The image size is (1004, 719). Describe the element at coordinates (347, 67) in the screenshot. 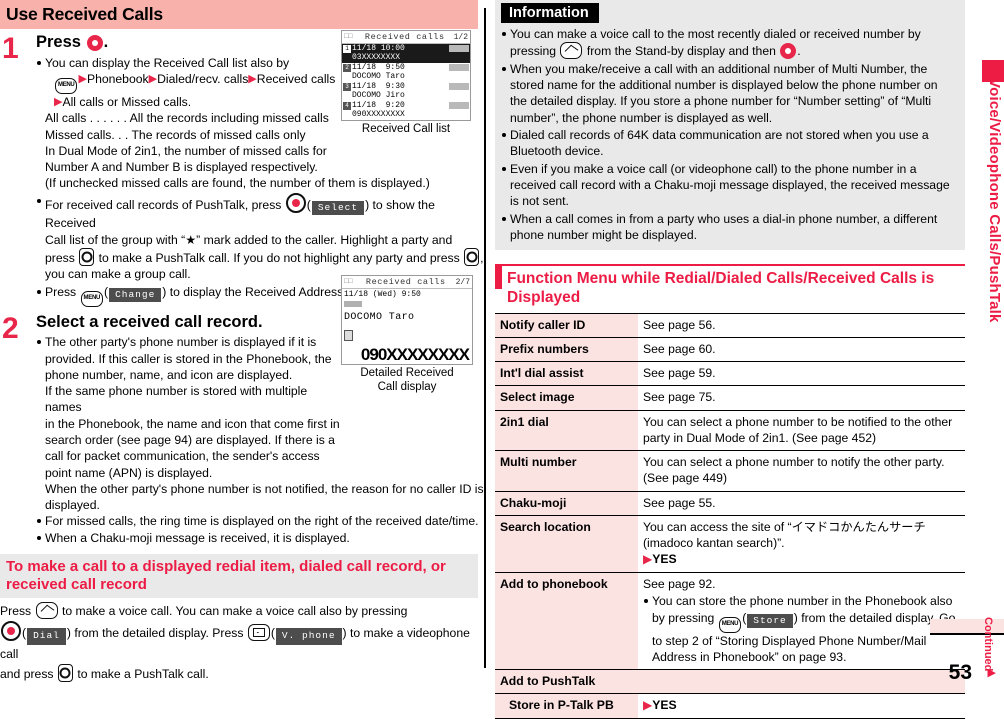

I see `row-index: 2` at that location.